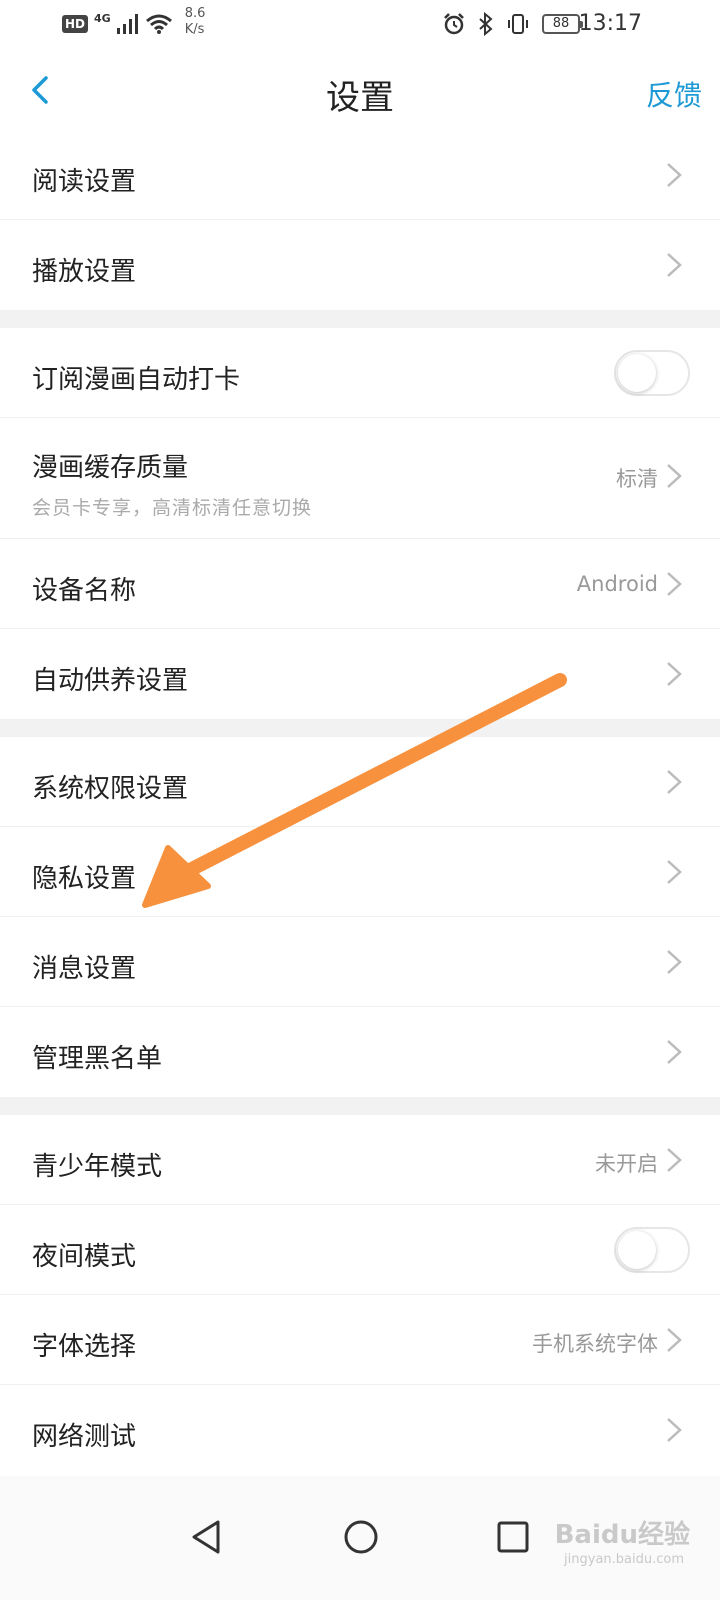 Image resolution: width=720 pixels, height=1600 pixels. What do you see at coordinates (637, 479) in the screenshot?
I see `row-value: 标清` at bounding box center [637, 479].